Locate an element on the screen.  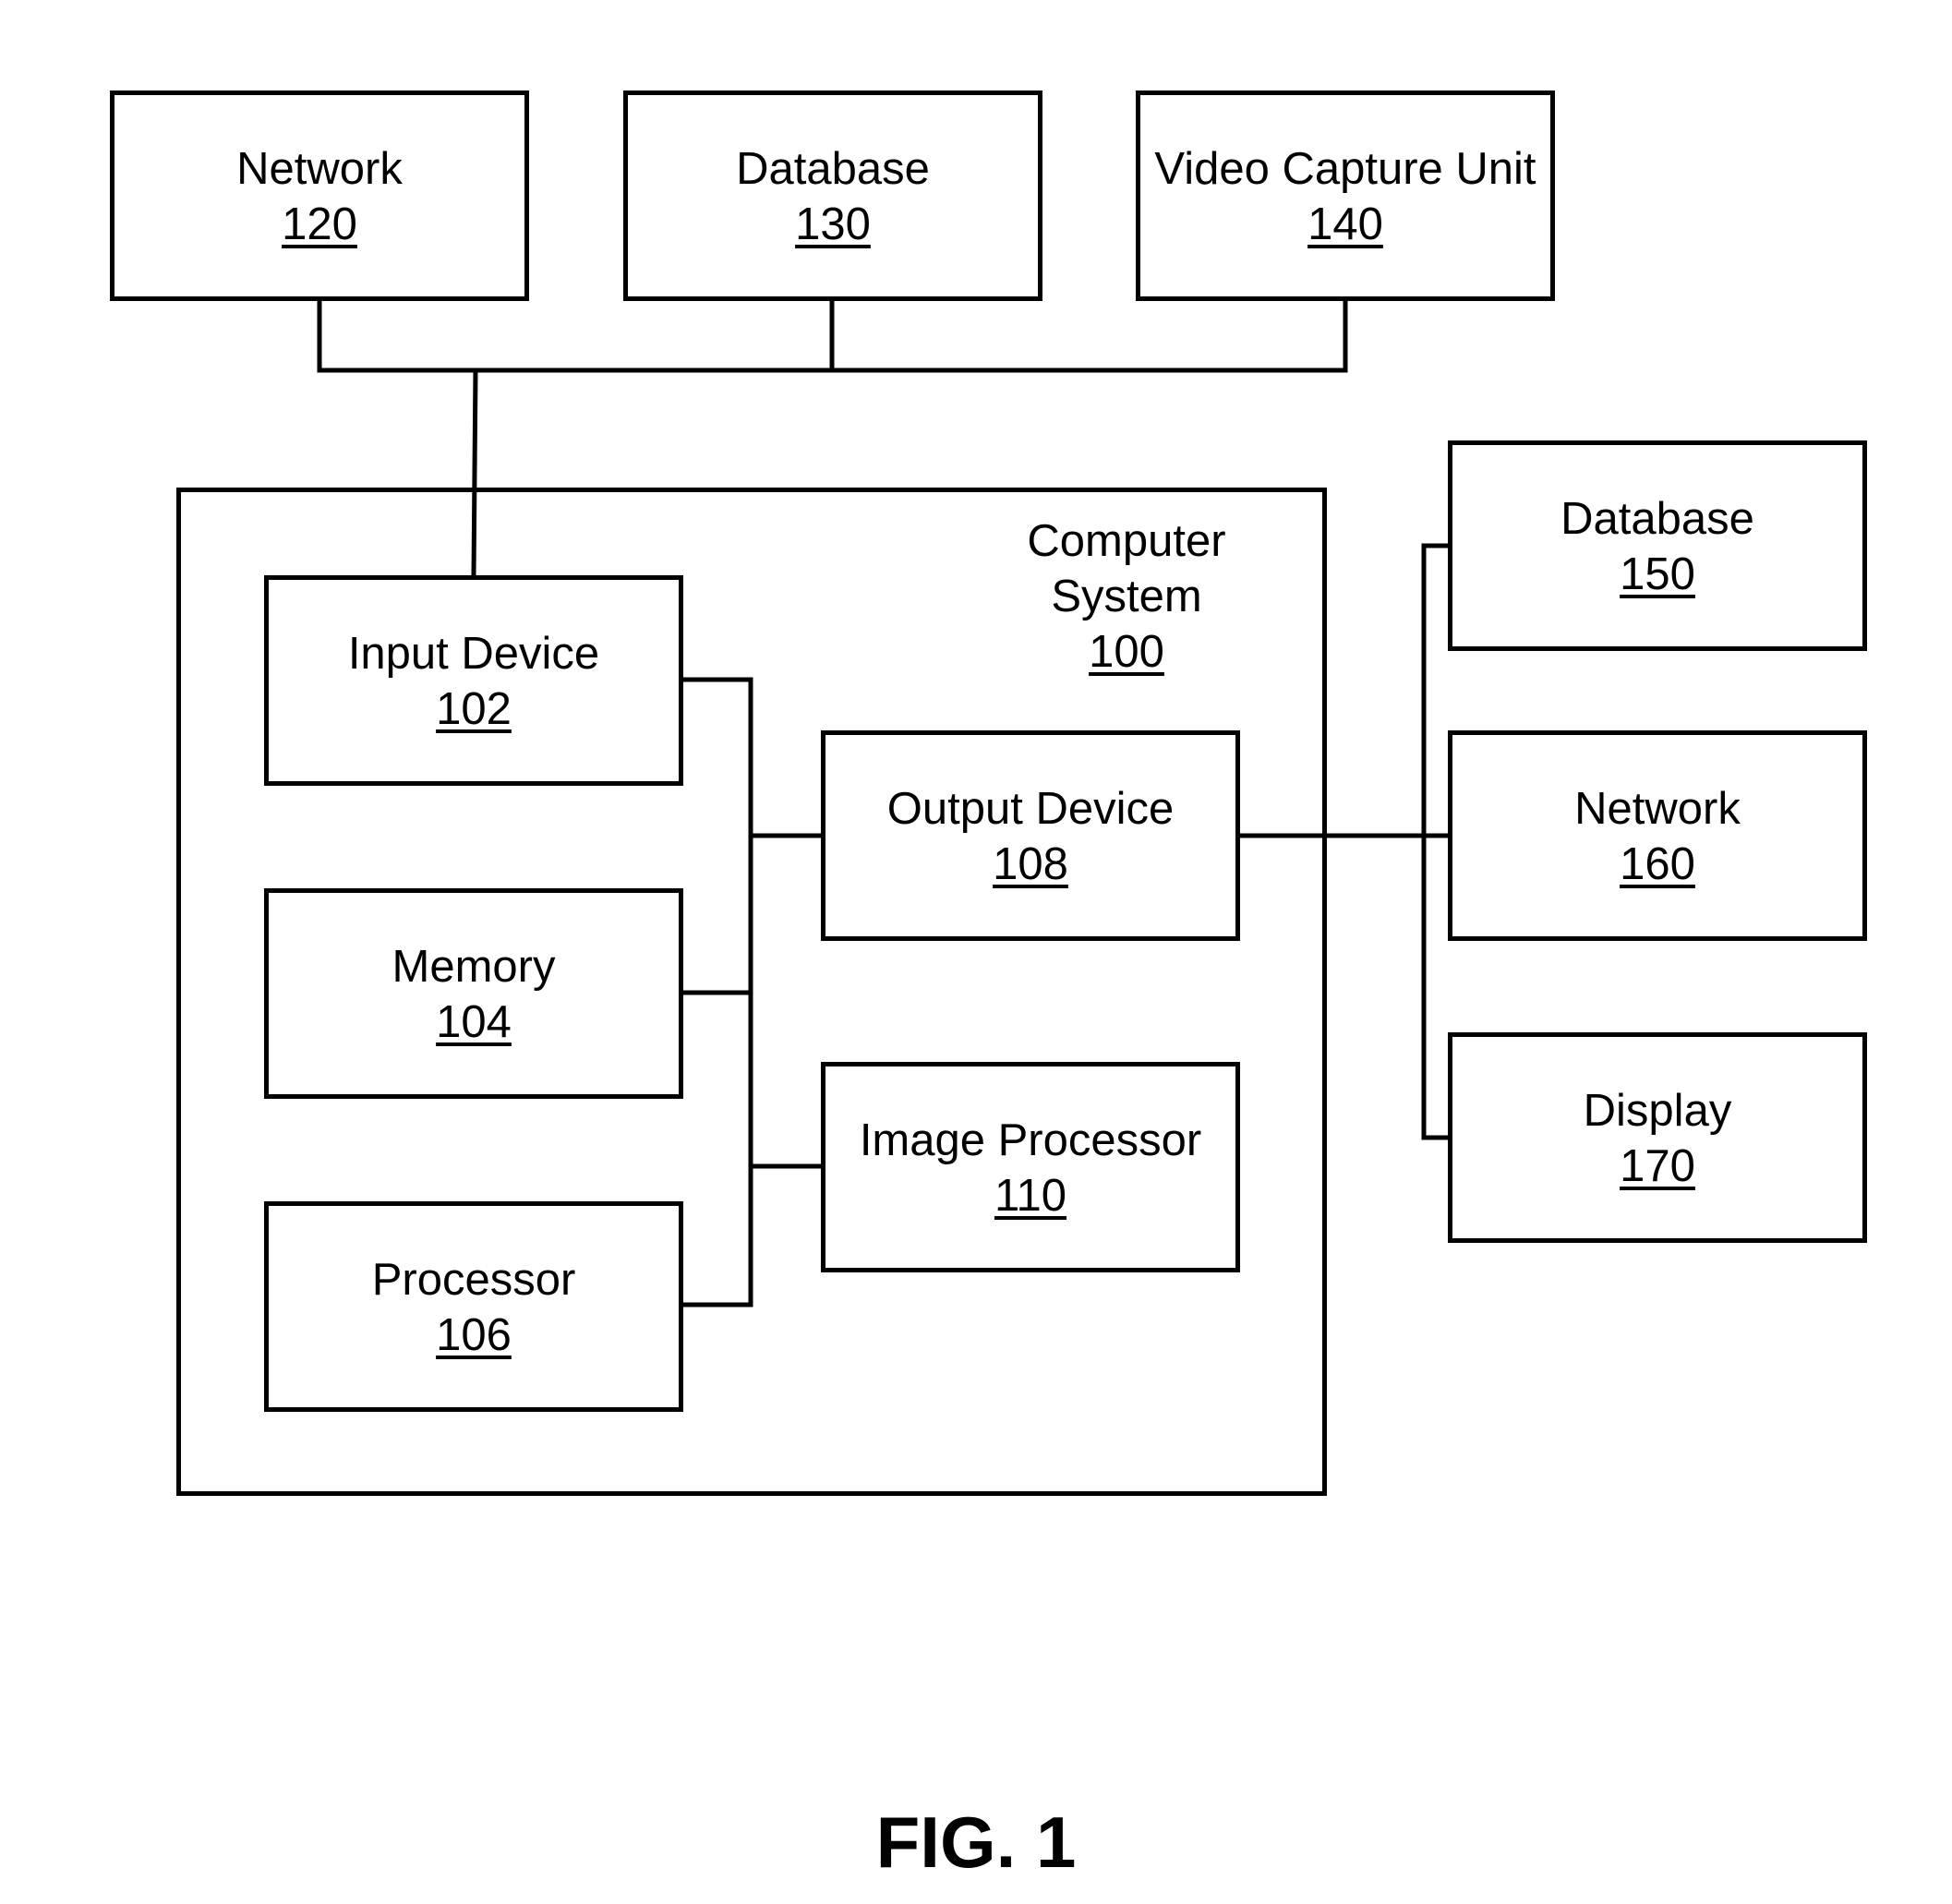
output-device-108-label: Output Device is located at coordinates (1030, 809).